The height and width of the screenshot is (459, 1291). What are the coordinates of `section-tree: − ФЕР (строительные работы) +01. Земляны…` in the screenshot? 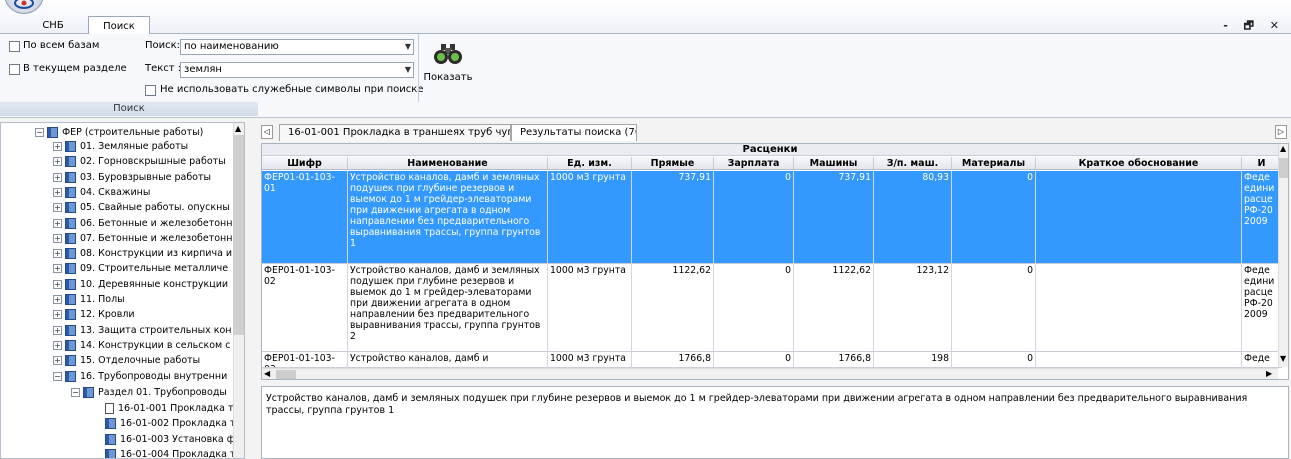 It's located at (122, 290).